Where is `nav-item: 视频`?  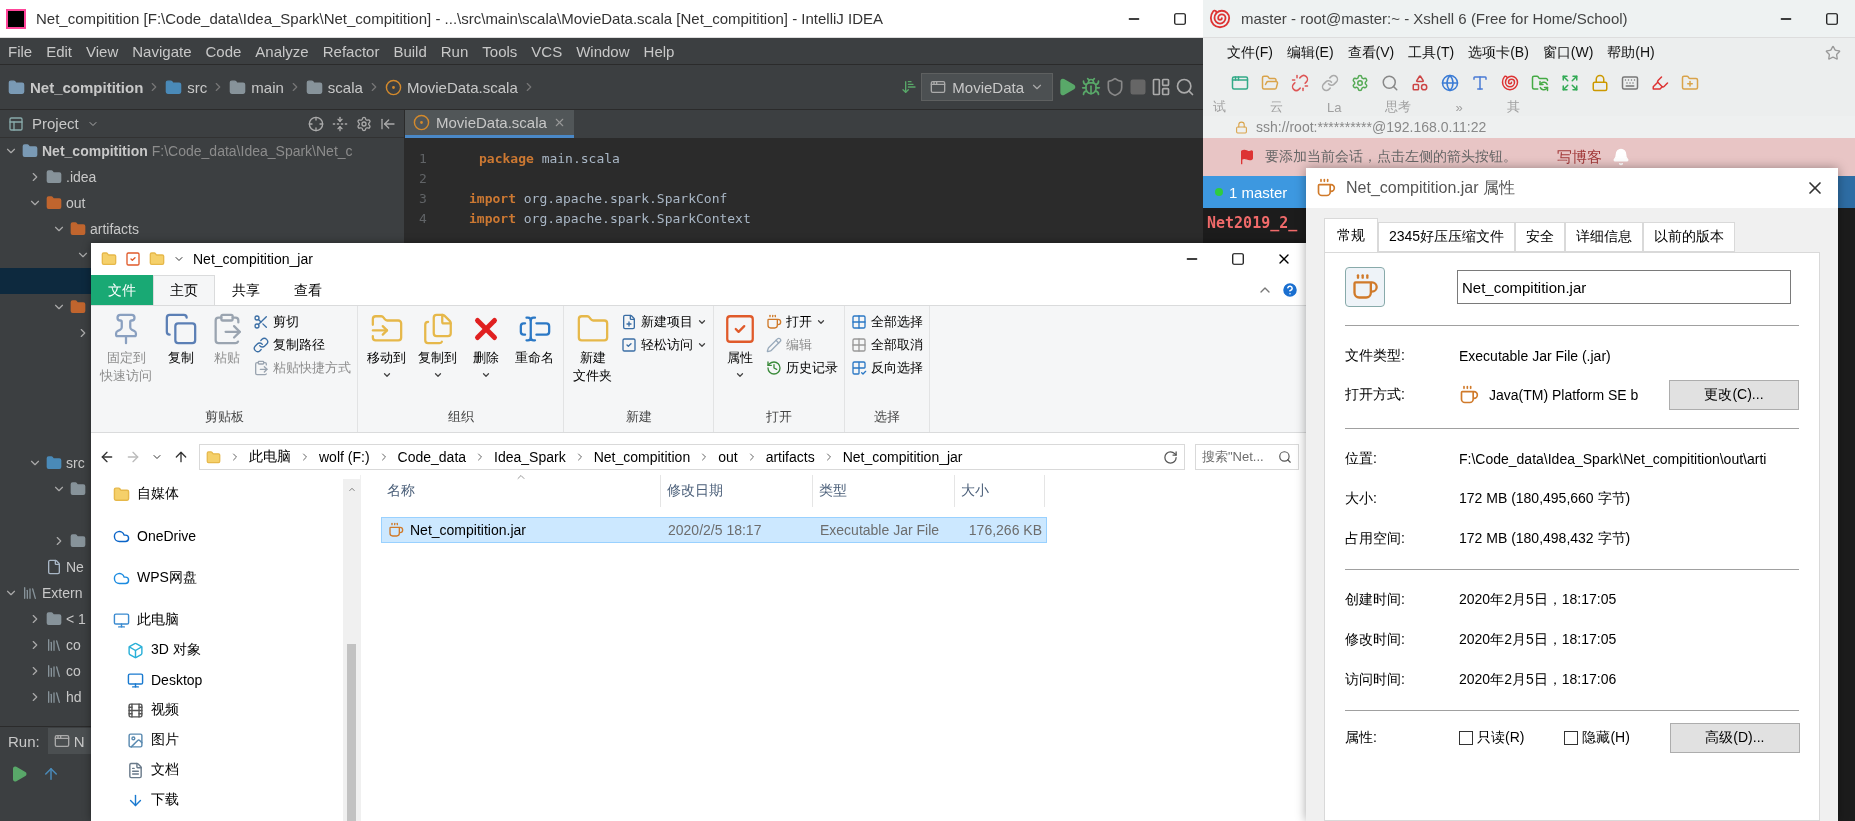
nav-item: 视频 is located at coordinates (153, 710).